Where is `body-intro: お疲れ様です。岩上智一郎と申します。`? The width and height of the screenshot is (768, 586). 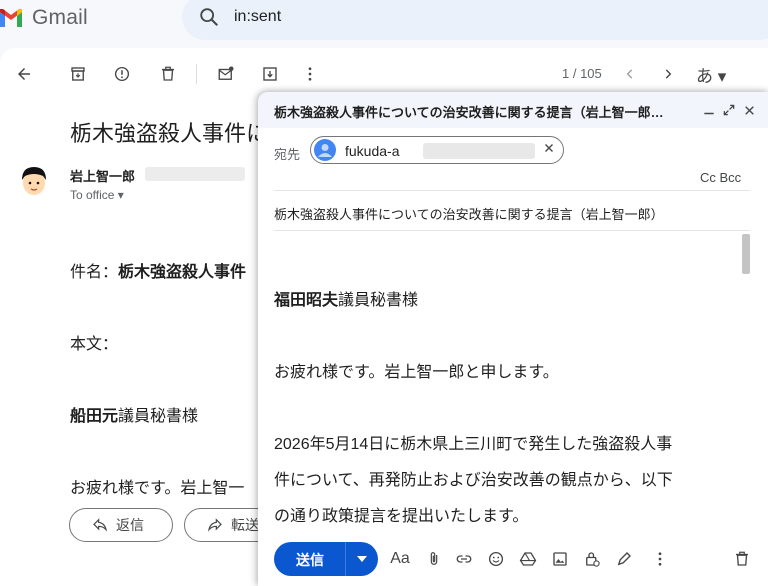
body-intro: お疲れ様です。岩上智一郎と申します。 is located at coordinates (416, 370).